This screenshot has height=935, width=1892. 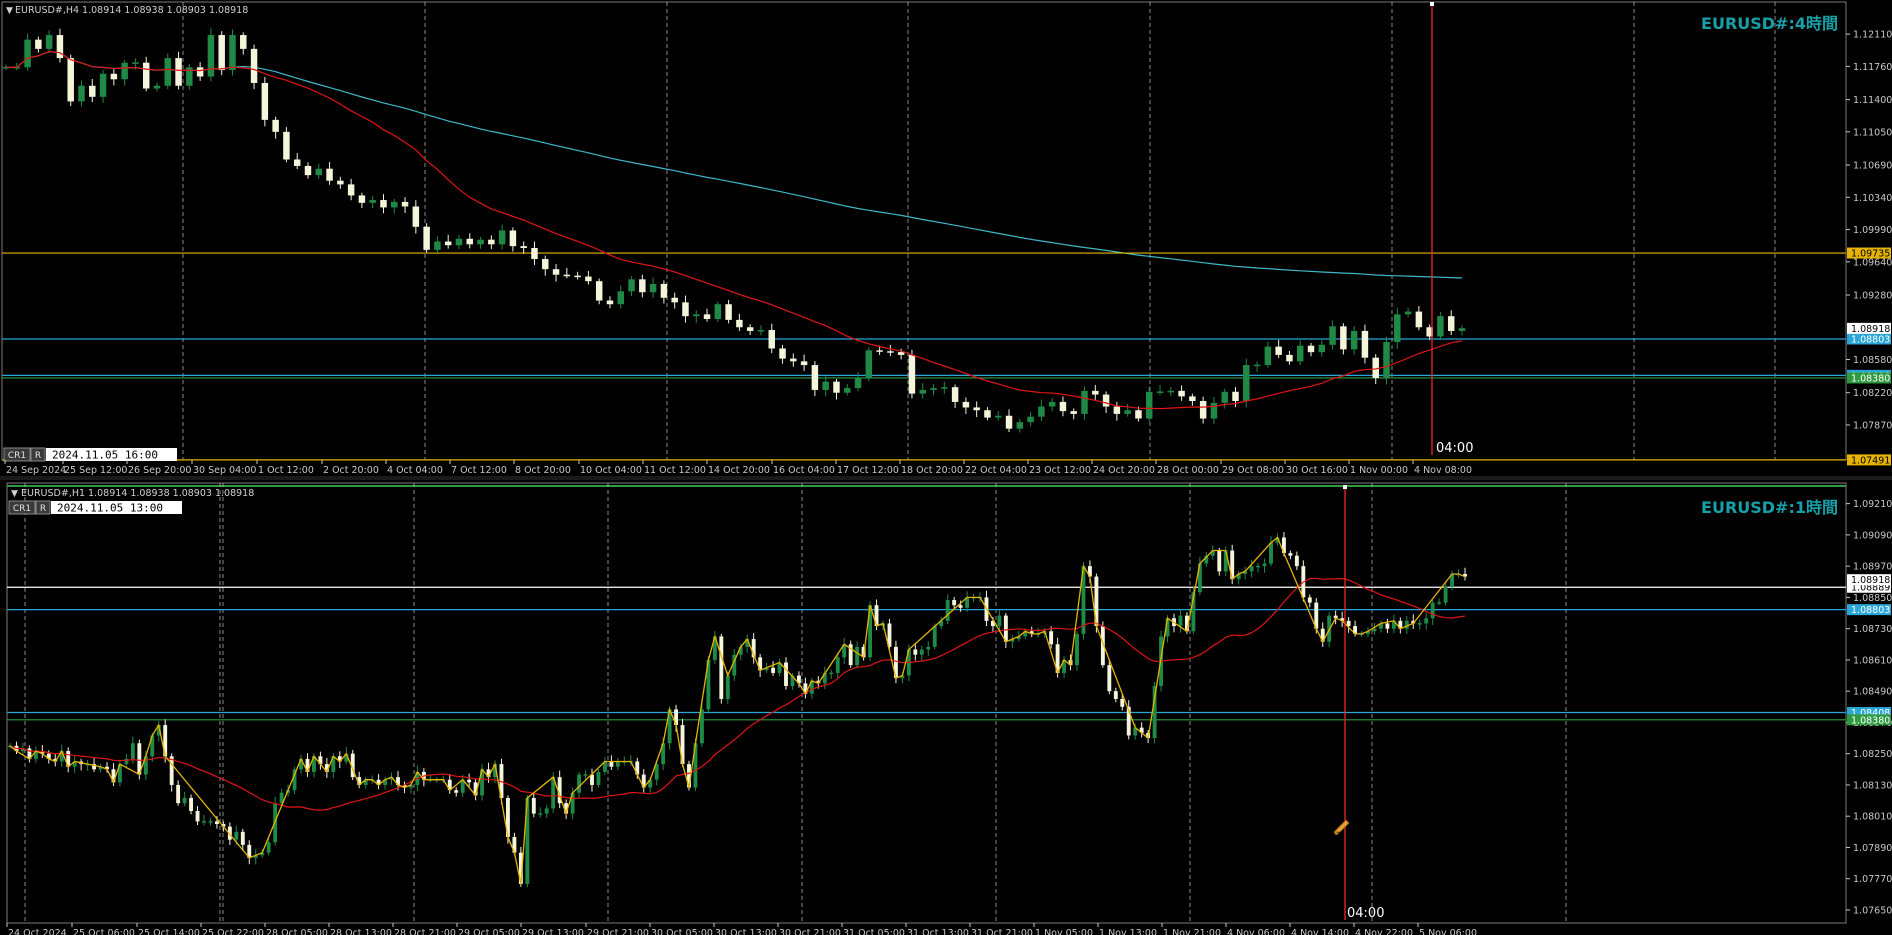 I want to click on h1-crosshair-handle, so click(x=1345, y=487).